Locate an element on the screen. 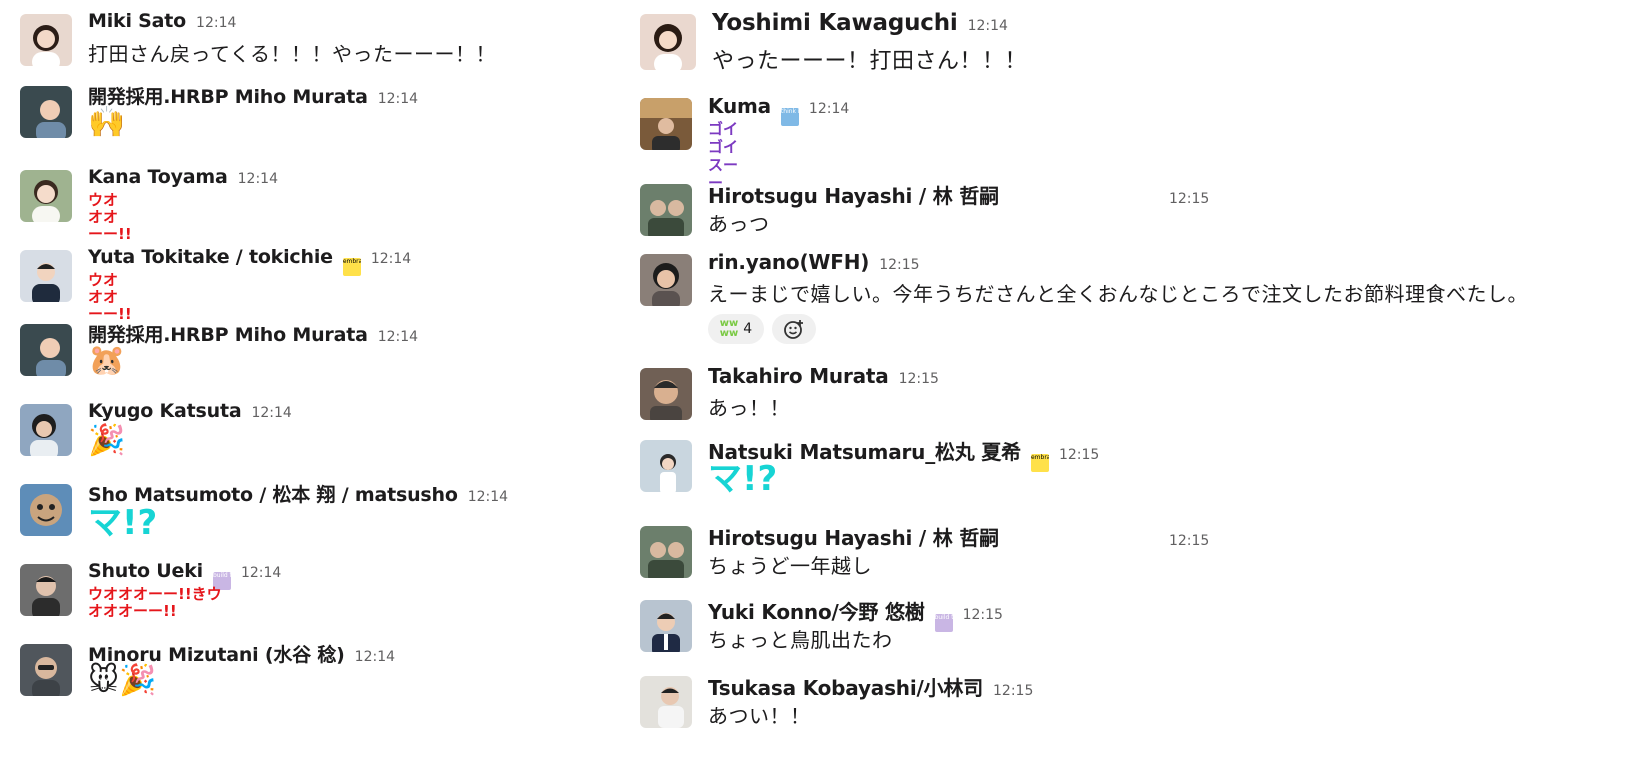  raised-hands-emoji: 🙌 is located at coordinates (107, 122).